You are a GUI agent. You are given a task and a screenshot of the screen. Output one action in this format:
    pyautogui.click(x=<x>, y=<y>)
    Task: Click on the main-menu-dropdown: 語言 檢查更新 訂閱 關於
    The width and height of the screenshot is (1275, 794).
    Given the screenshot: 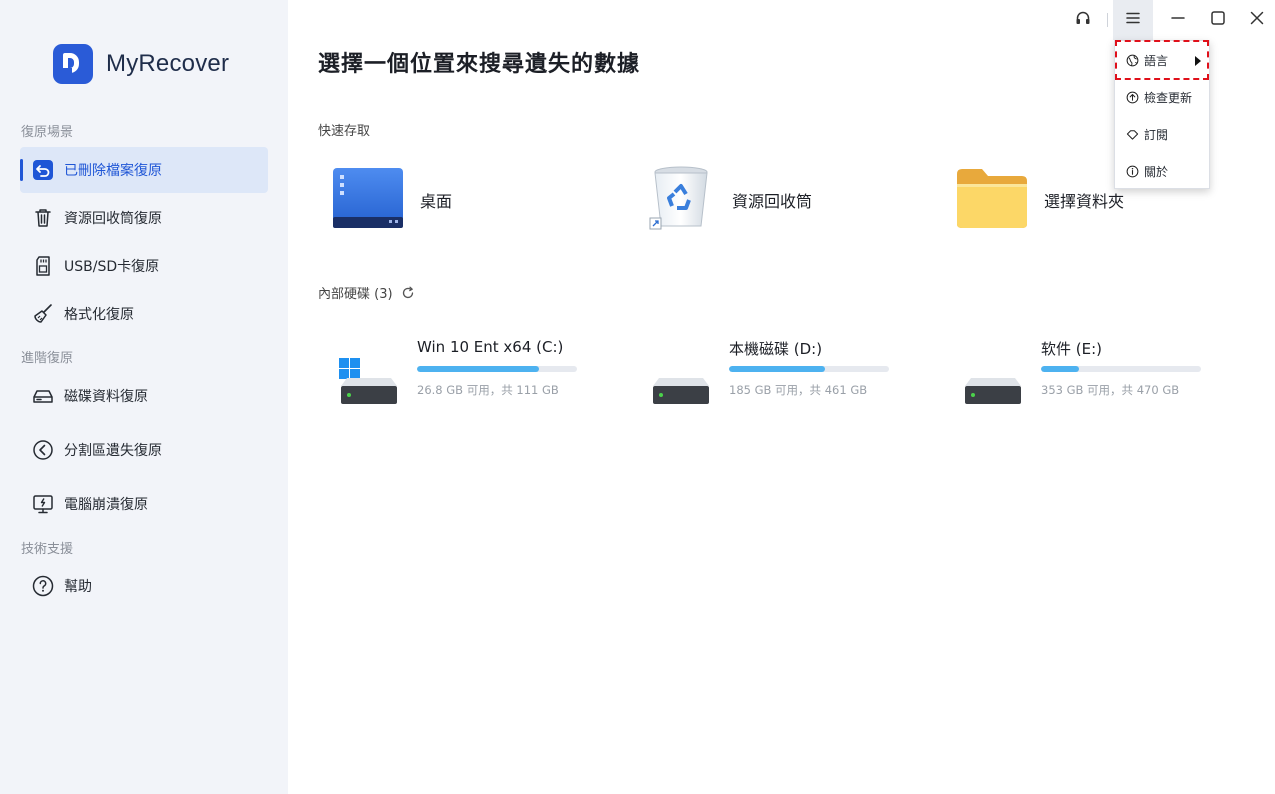 What is the action you would take?
    pyautogui.click(x=1162, y=114)
    